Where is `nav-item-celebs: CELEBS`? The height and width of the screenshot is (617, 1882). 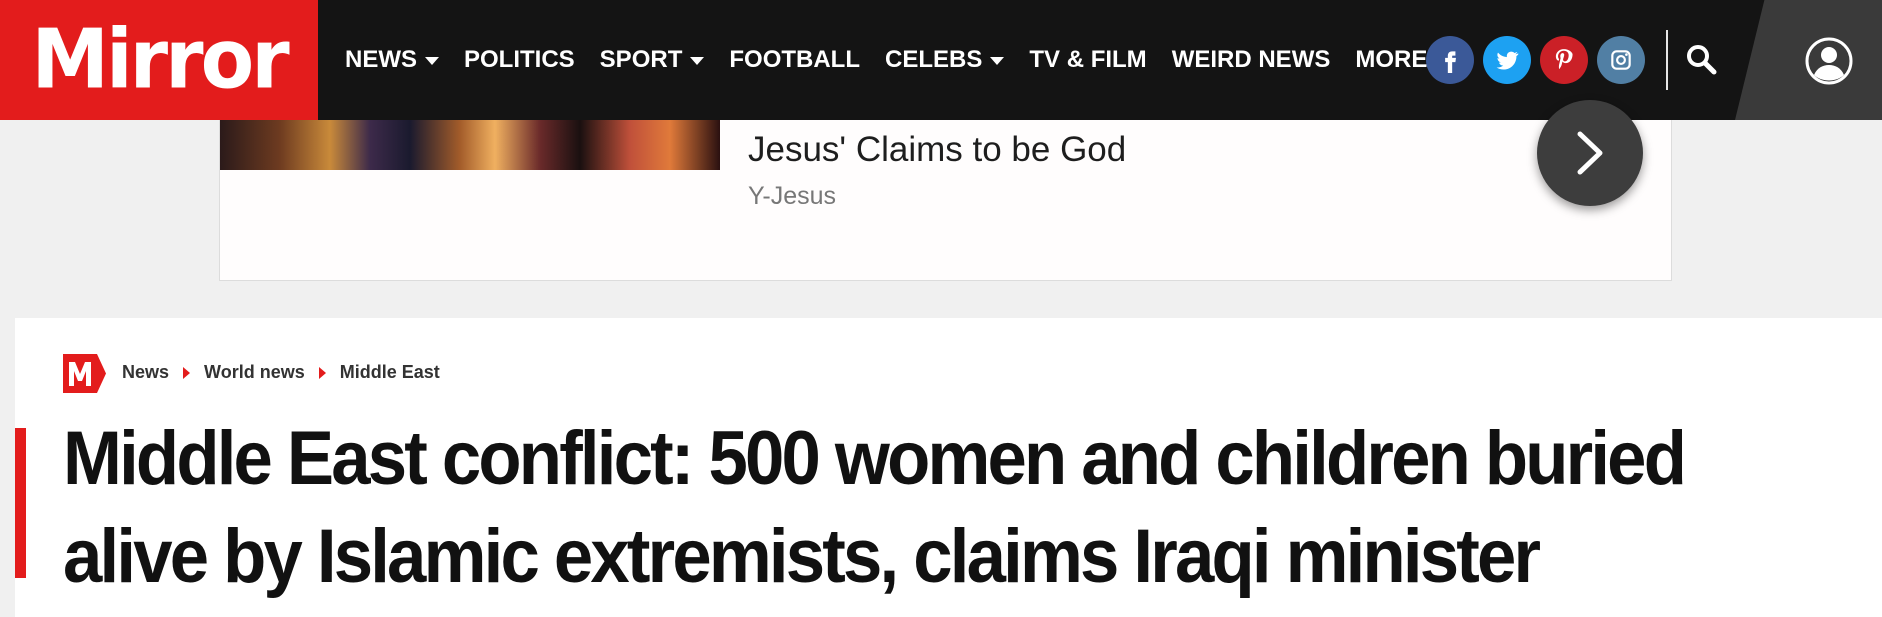
nav-item-celebs: CELEBS is located at coordinates (945, 60).